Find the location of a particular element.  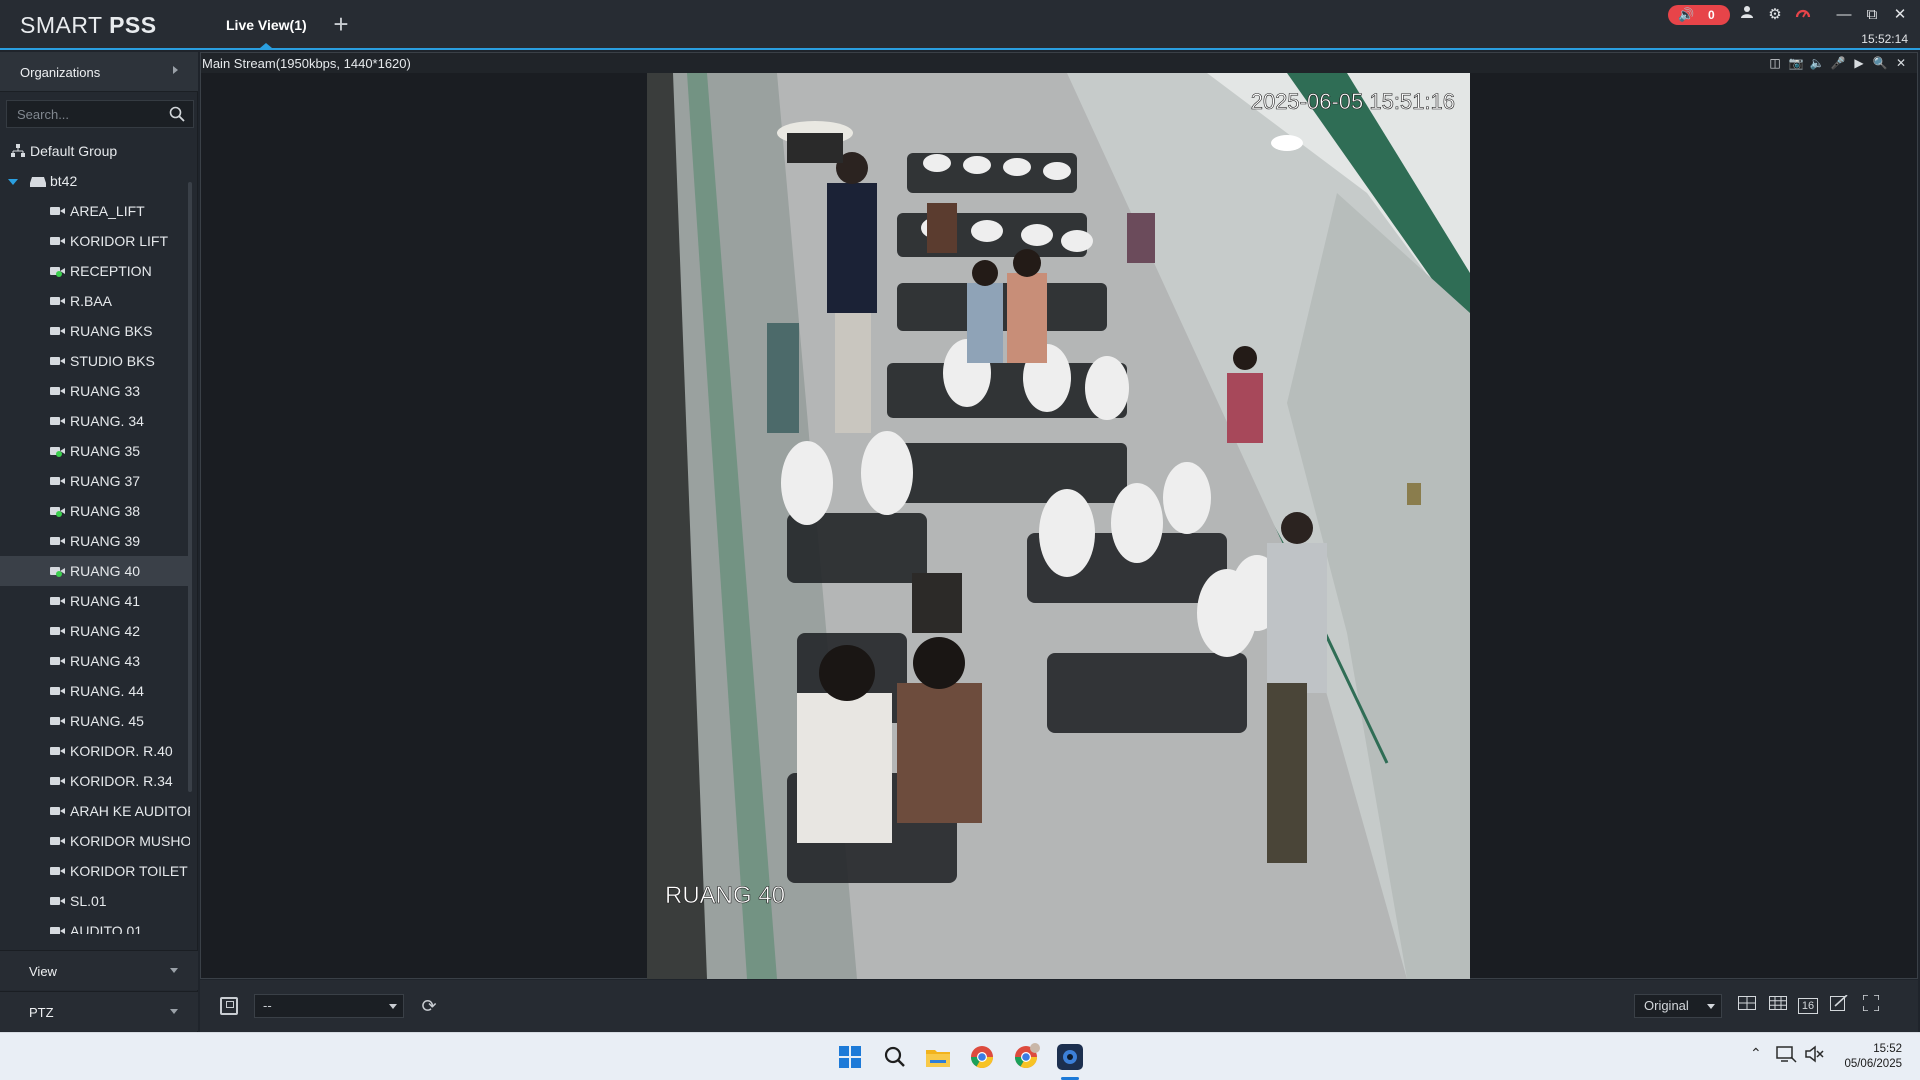

performance-gauge-icon is located at coordinates (1803, 15).